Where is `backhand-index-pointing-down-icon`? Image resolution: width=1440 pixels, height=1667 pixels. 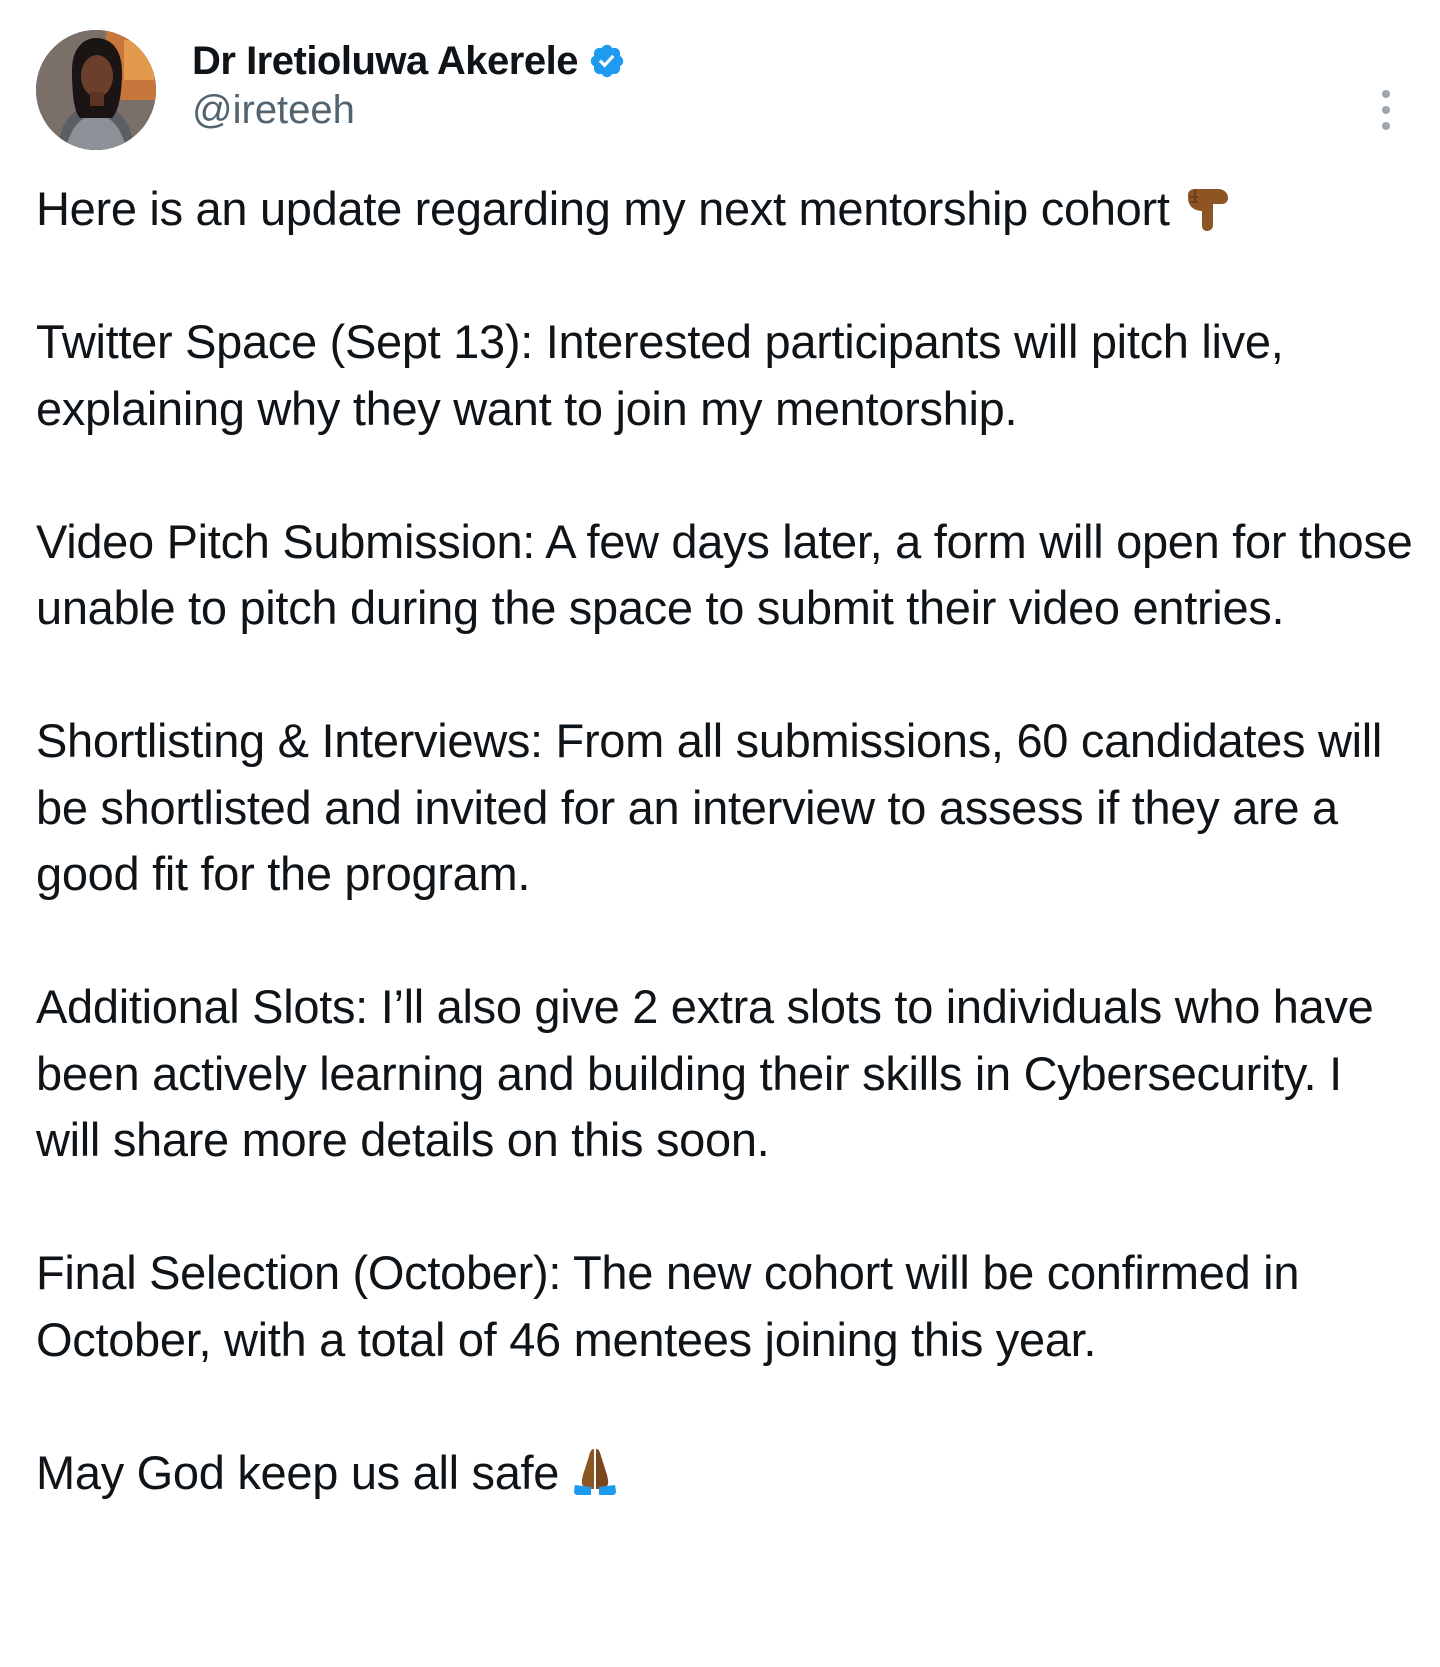
backhand-index-pointing-down-icon is located at coordinates (1206, 207).